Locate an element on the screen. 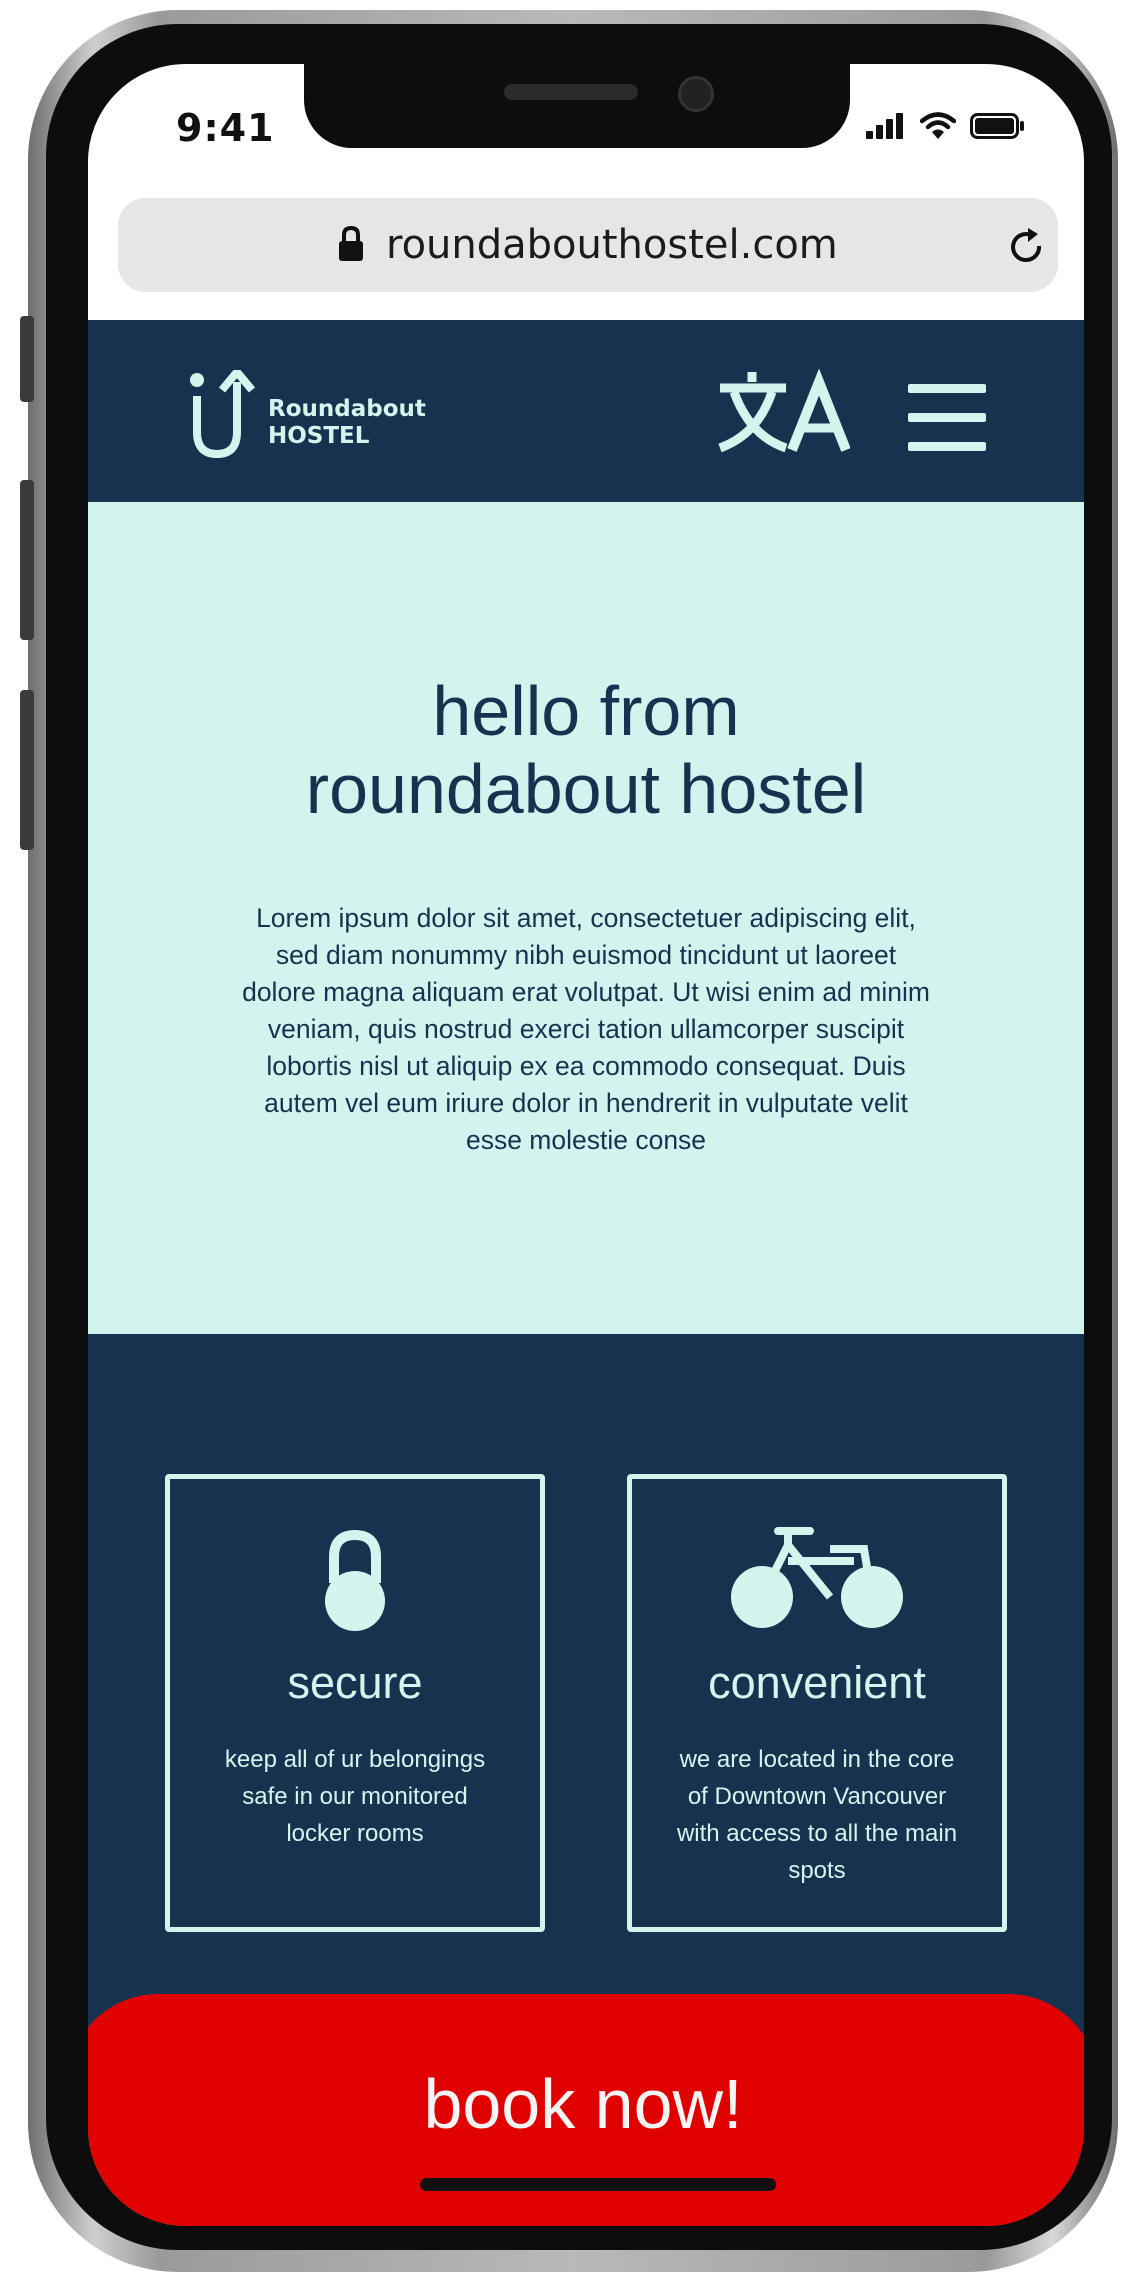 The width and height of the screenshot is (1137, 2281). url-bar: roundabouthostel.com is located at coordinates (588, 245).